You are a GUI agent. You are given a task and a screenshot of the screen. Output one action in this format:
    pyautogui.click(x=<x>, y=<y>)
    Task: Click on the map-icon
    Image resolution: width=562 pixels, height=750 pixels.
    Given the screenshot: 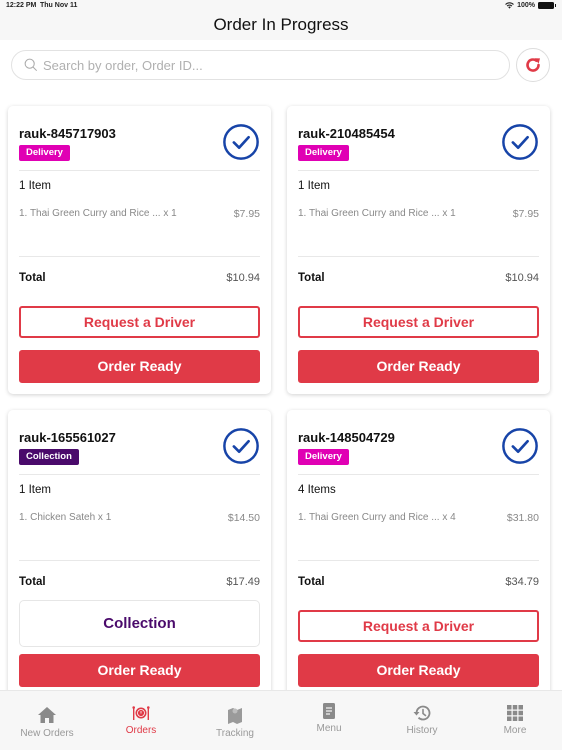 What is the action you would take?
    pyautogui.click(x=235, y=716)
    